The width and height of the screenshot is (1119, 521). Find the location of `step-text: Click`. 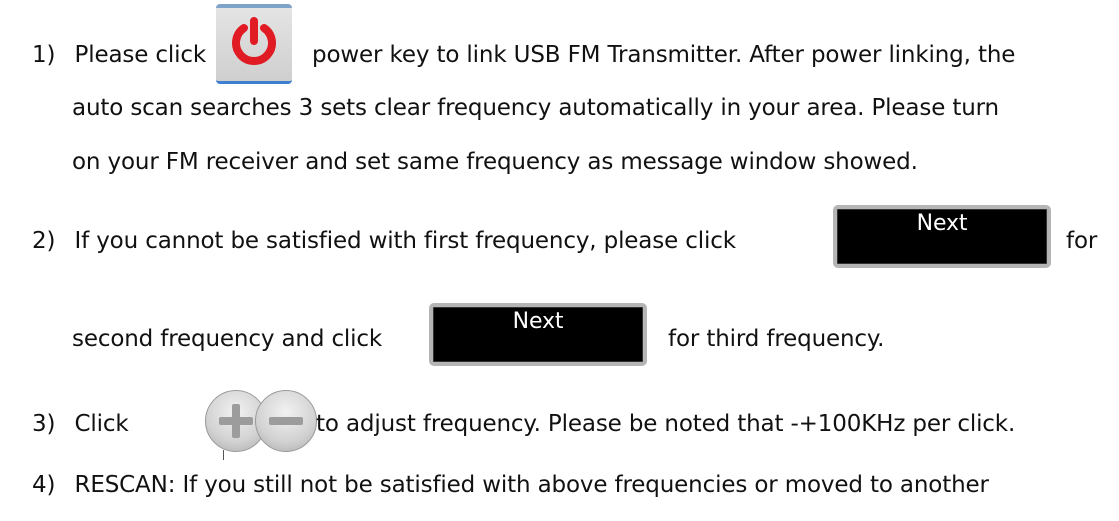

step-text: Click is located at coordinates (101, 424).